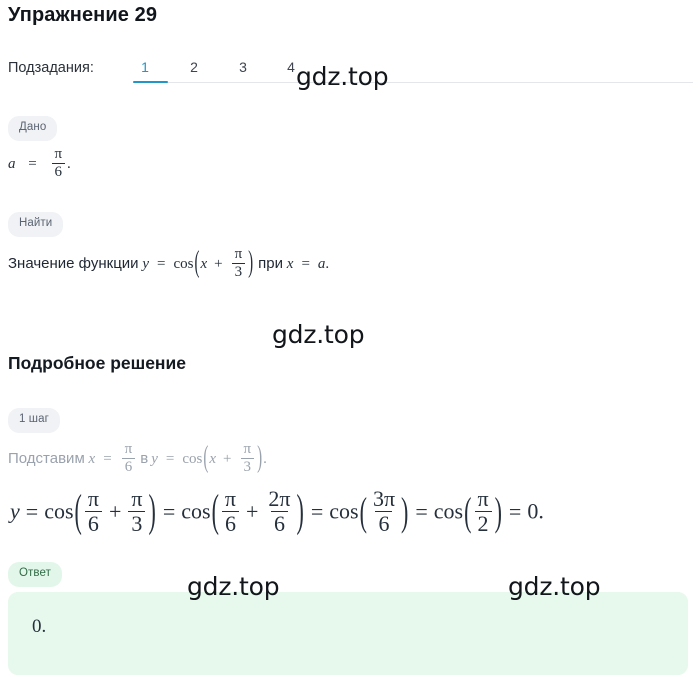  What do you see at coordinates (152, 510) in the screenshot?
I see `chain-paren-close-1: )` at bounding box center [152, 510].